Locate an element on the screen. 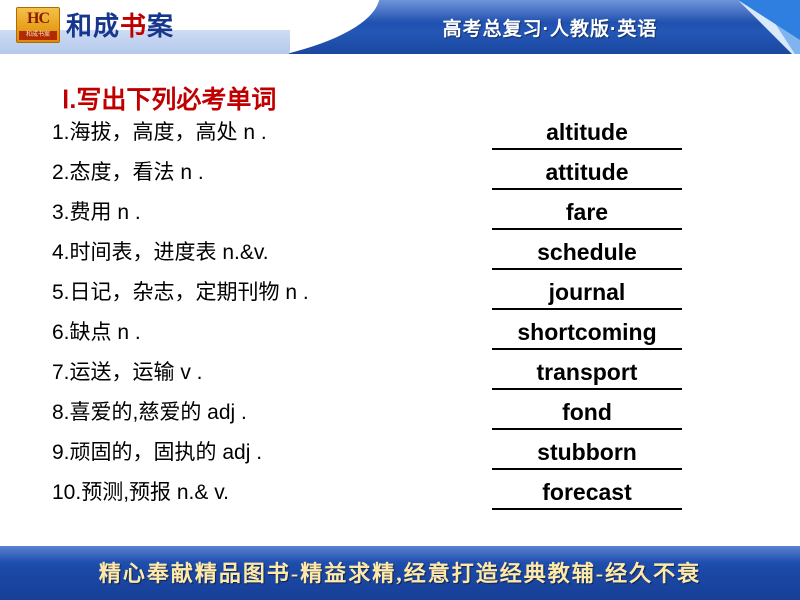  footer-slogan: 精心奉献精品图书-精益求精,经意打造经典教辅-经久不衰 is located at coordinates (400, 573).